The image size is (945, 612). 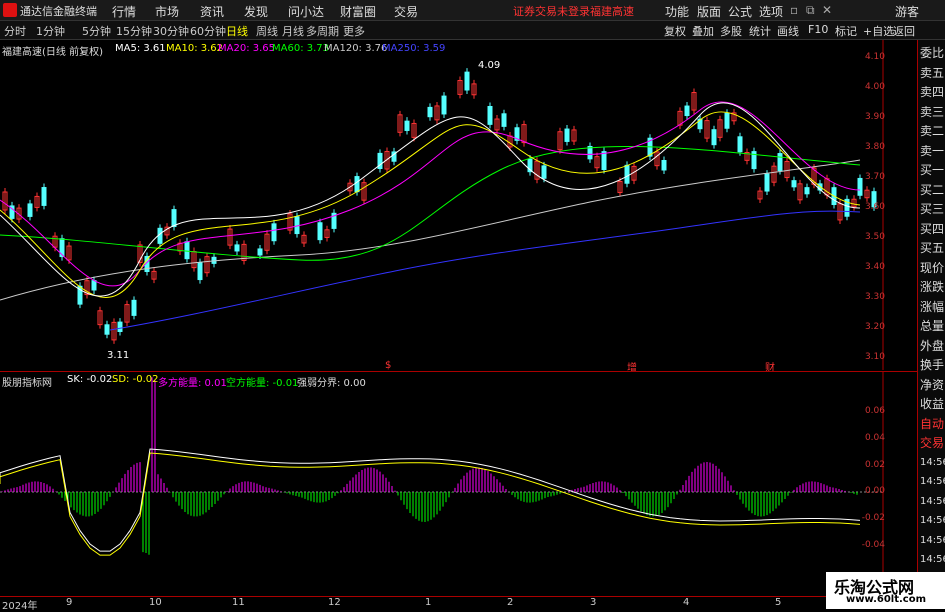 I want to click on menu-quotes: 行情, so click(x=124, y=11).